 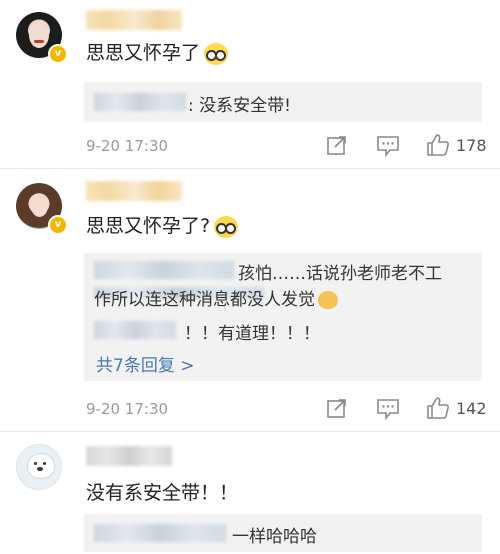 I want to click on reply-box: : 没系安全带!, so click(x=283, y=102).